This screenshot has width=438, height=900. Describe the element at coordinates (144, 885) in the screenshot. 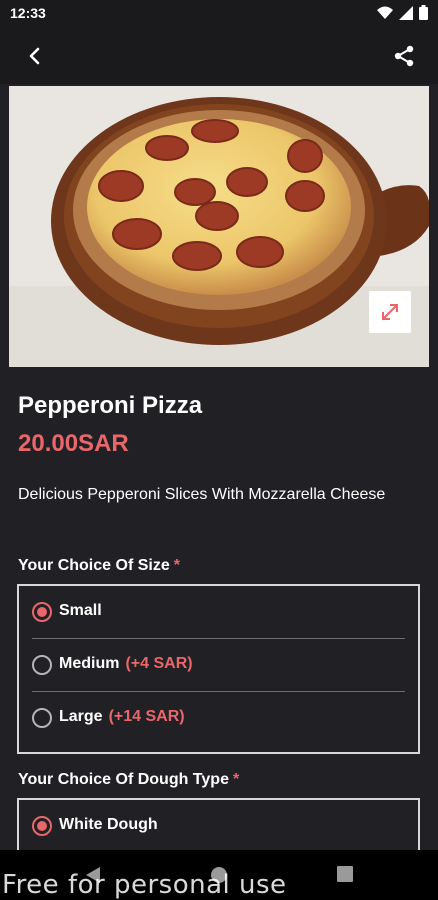

I see `watermark-text: Free for personal use` at that location.